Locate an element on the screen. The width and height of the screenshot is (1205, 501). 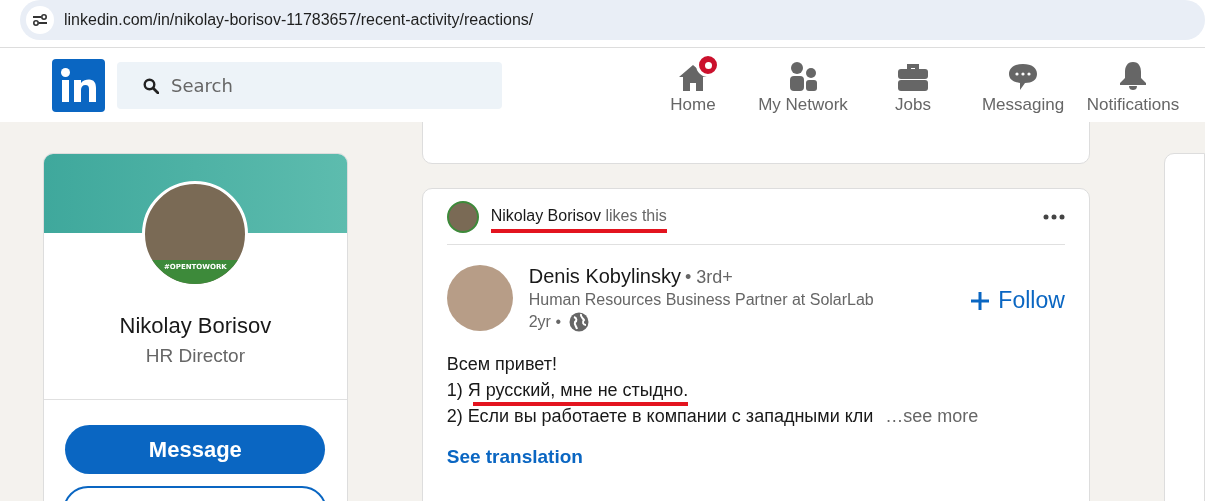
more-options-icon is located at coordinates (1053, 217).